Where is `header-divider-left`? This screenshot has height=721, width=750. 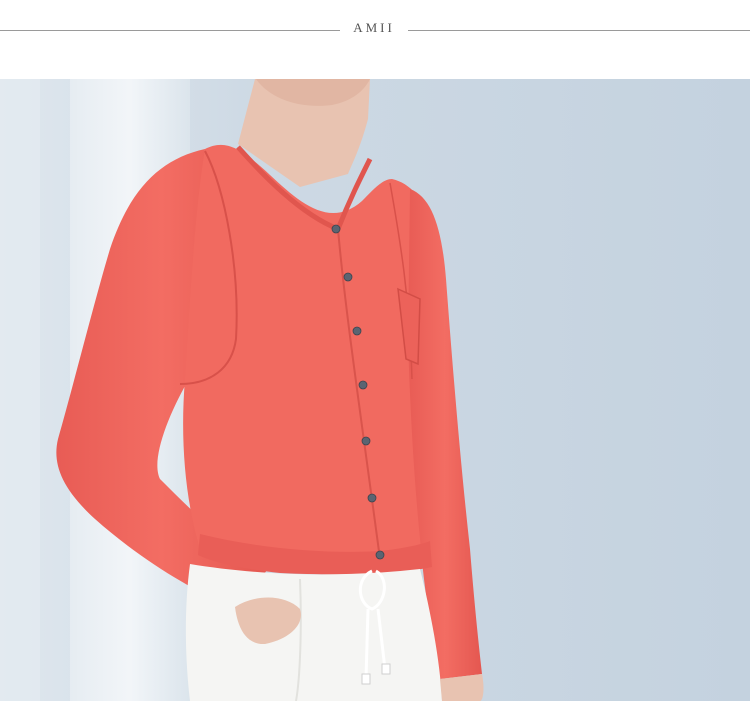 header-divider-left is located at coordinates (170, 30).